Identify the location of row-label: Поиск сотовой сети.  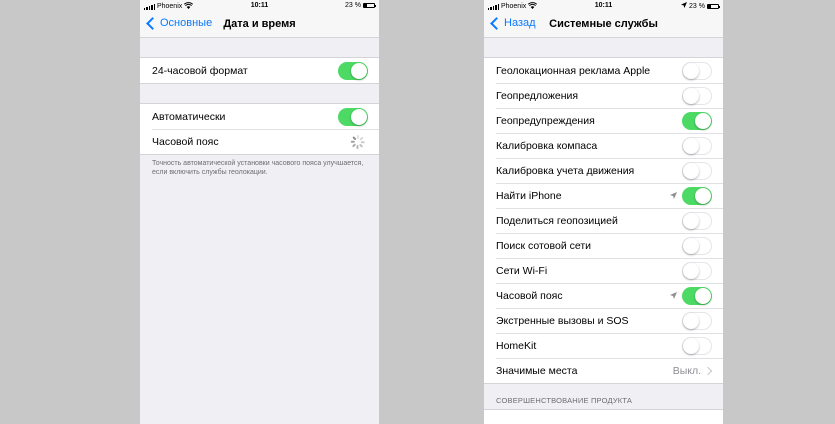
(544, 245).